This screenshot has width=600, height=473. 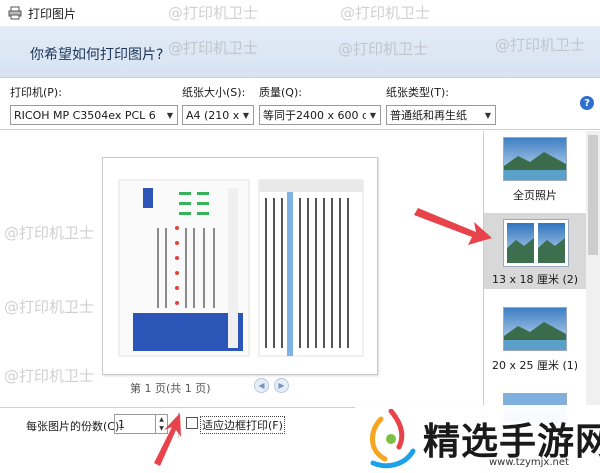 What do you see at coordinates (167, 439) in the screenshot?
I see `arrow-pointing-checkbox-icon` at bounding box center [167, 439].